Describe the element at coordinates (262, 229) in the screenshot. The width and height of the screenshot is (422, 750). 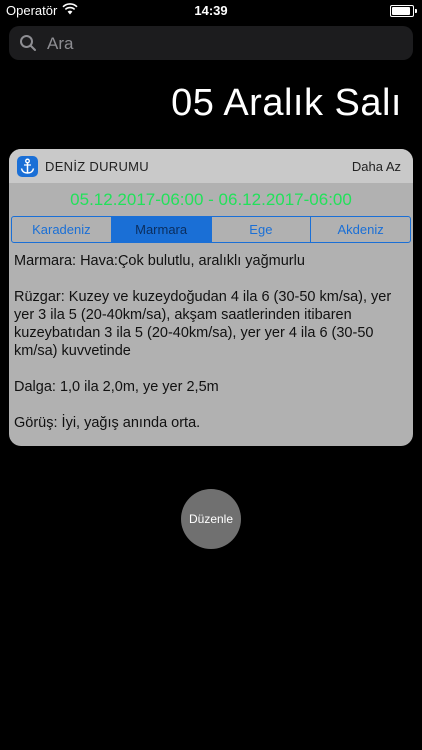
I see `tab-ege: Ege` at that location.